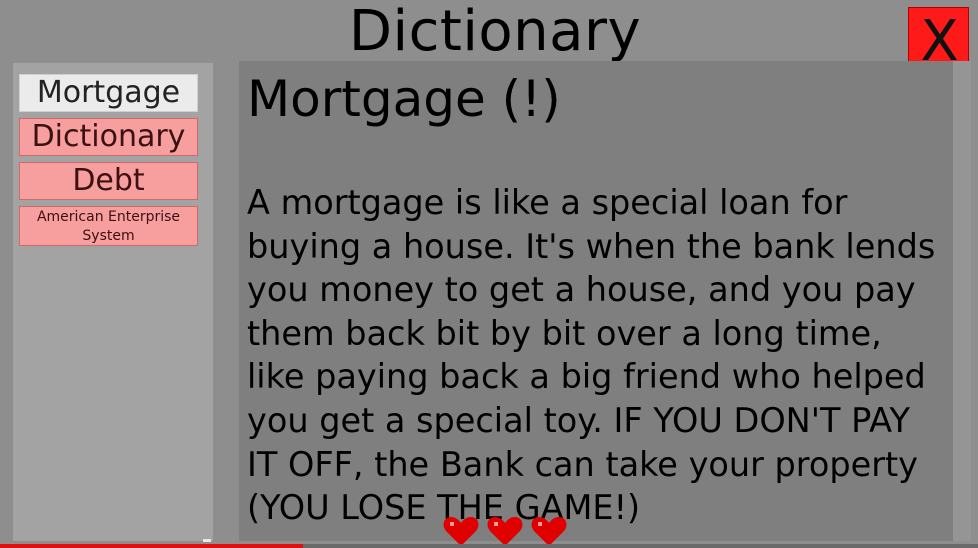  I want to click on scroll-marker, so click(207, 540).